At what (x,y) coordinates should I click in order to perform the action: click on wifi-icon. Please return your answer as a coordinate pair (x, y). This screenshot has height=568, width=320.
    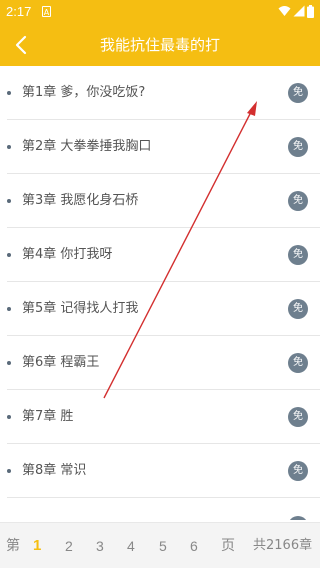
    Looking at the image, I should click on (284, 11).